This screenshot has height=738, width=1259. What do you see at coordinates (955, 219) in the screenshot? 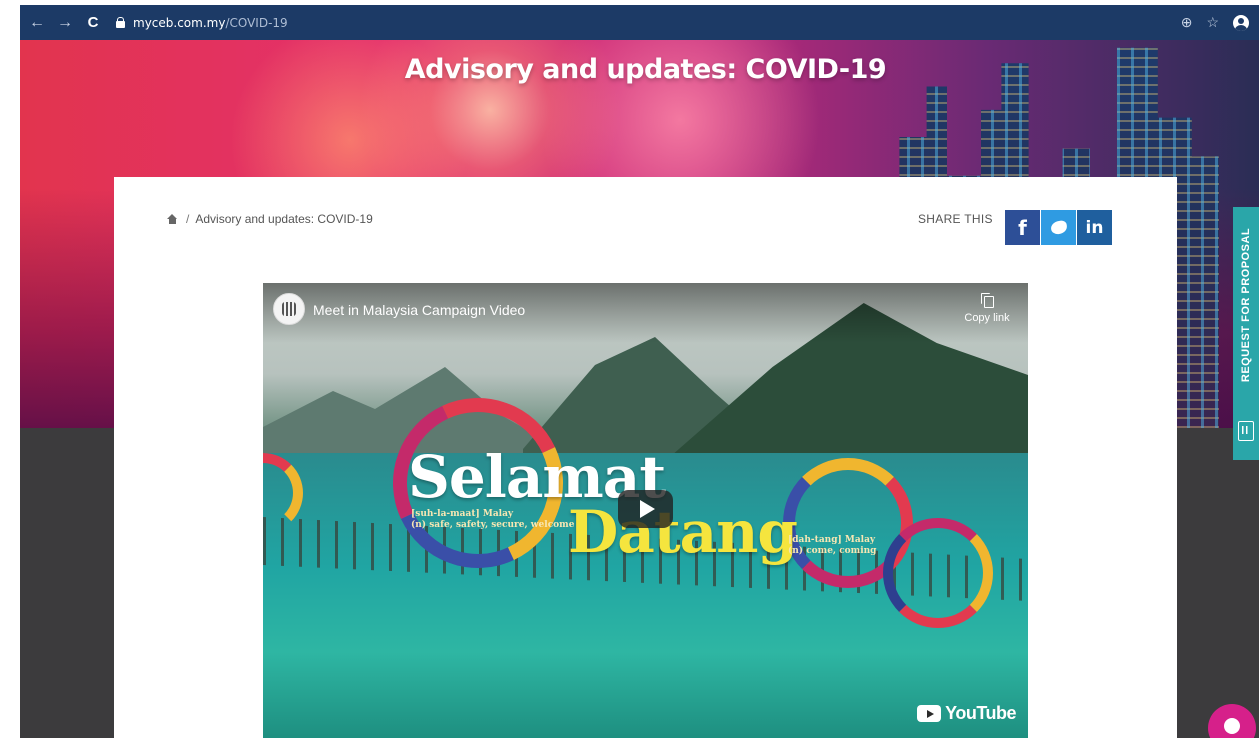
I see `share-label: SHARE THIS` at bounding box center [955, 219].